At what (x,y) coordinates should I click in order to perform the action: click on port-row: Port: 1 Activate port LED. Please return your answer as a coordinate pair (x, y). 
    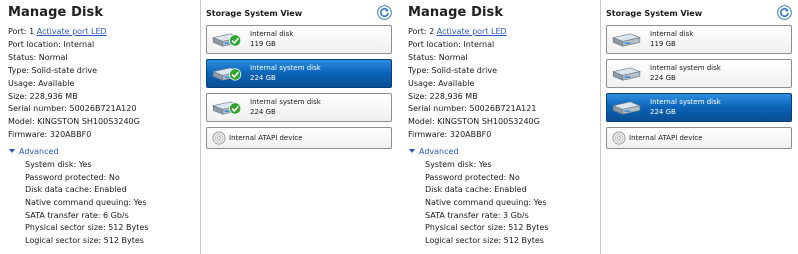
    Looking at the image, I should click on (104, 32).